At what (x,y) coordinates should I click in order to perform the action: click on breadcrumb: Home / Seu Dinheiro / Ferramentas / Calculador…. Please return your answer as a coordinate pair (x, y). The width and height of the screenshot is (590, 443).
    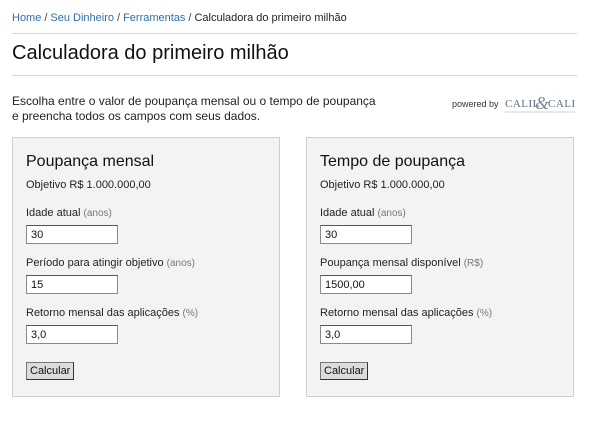
    Looking at the image, I should click on (179, 18).